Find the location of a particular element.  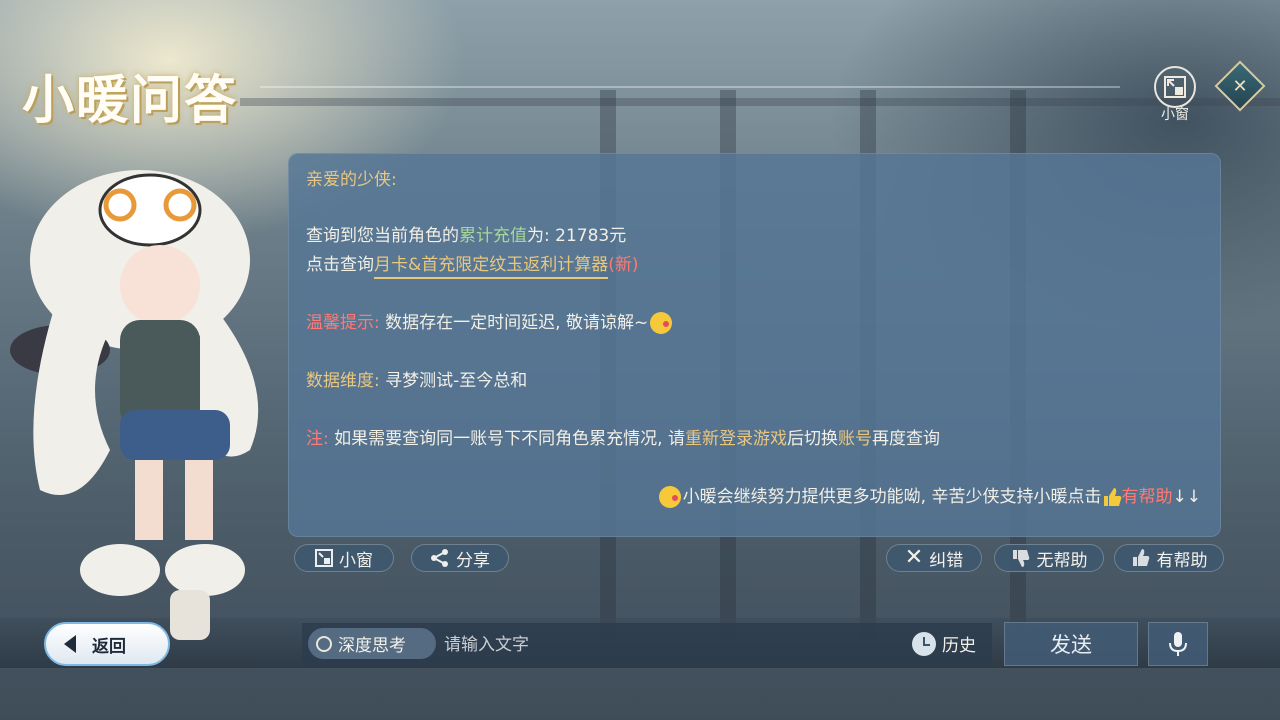

note-line: 注: 如果需要查询同一账号下不同角色累充情况, 请重新登录游戏后切换账号再度查询 is located at coordinates (623, 439).